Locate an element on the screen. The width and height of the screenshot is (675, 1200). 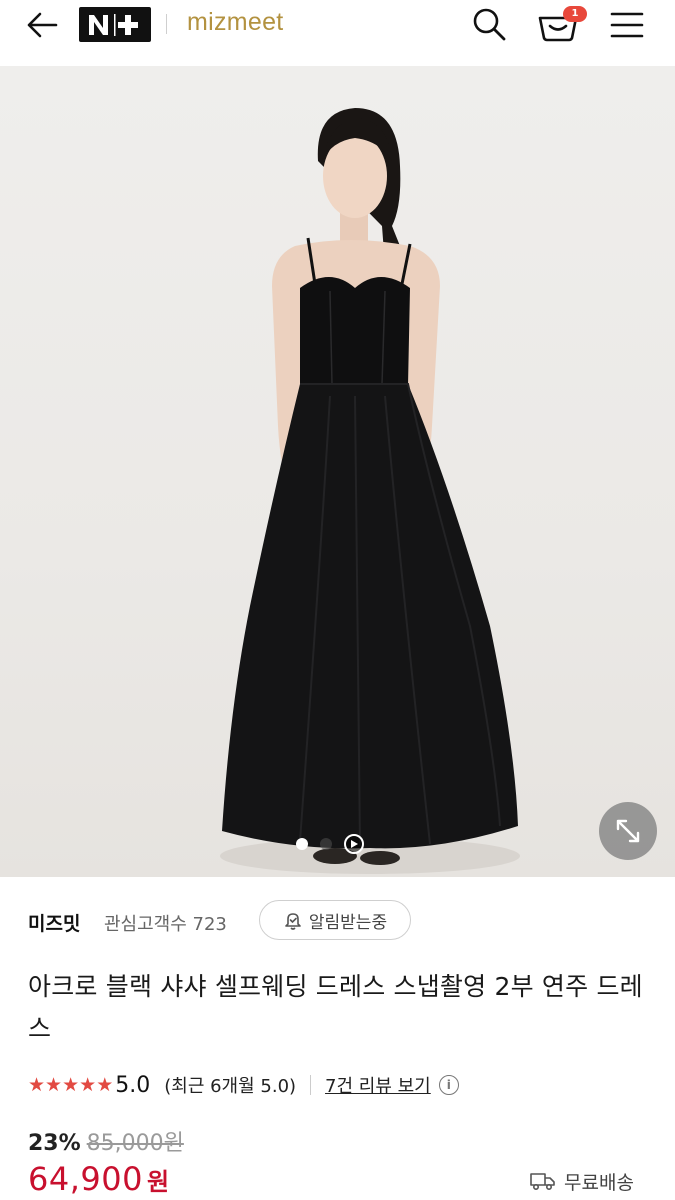
original-price: 85,000원 is located at coordinates (135, 1143).